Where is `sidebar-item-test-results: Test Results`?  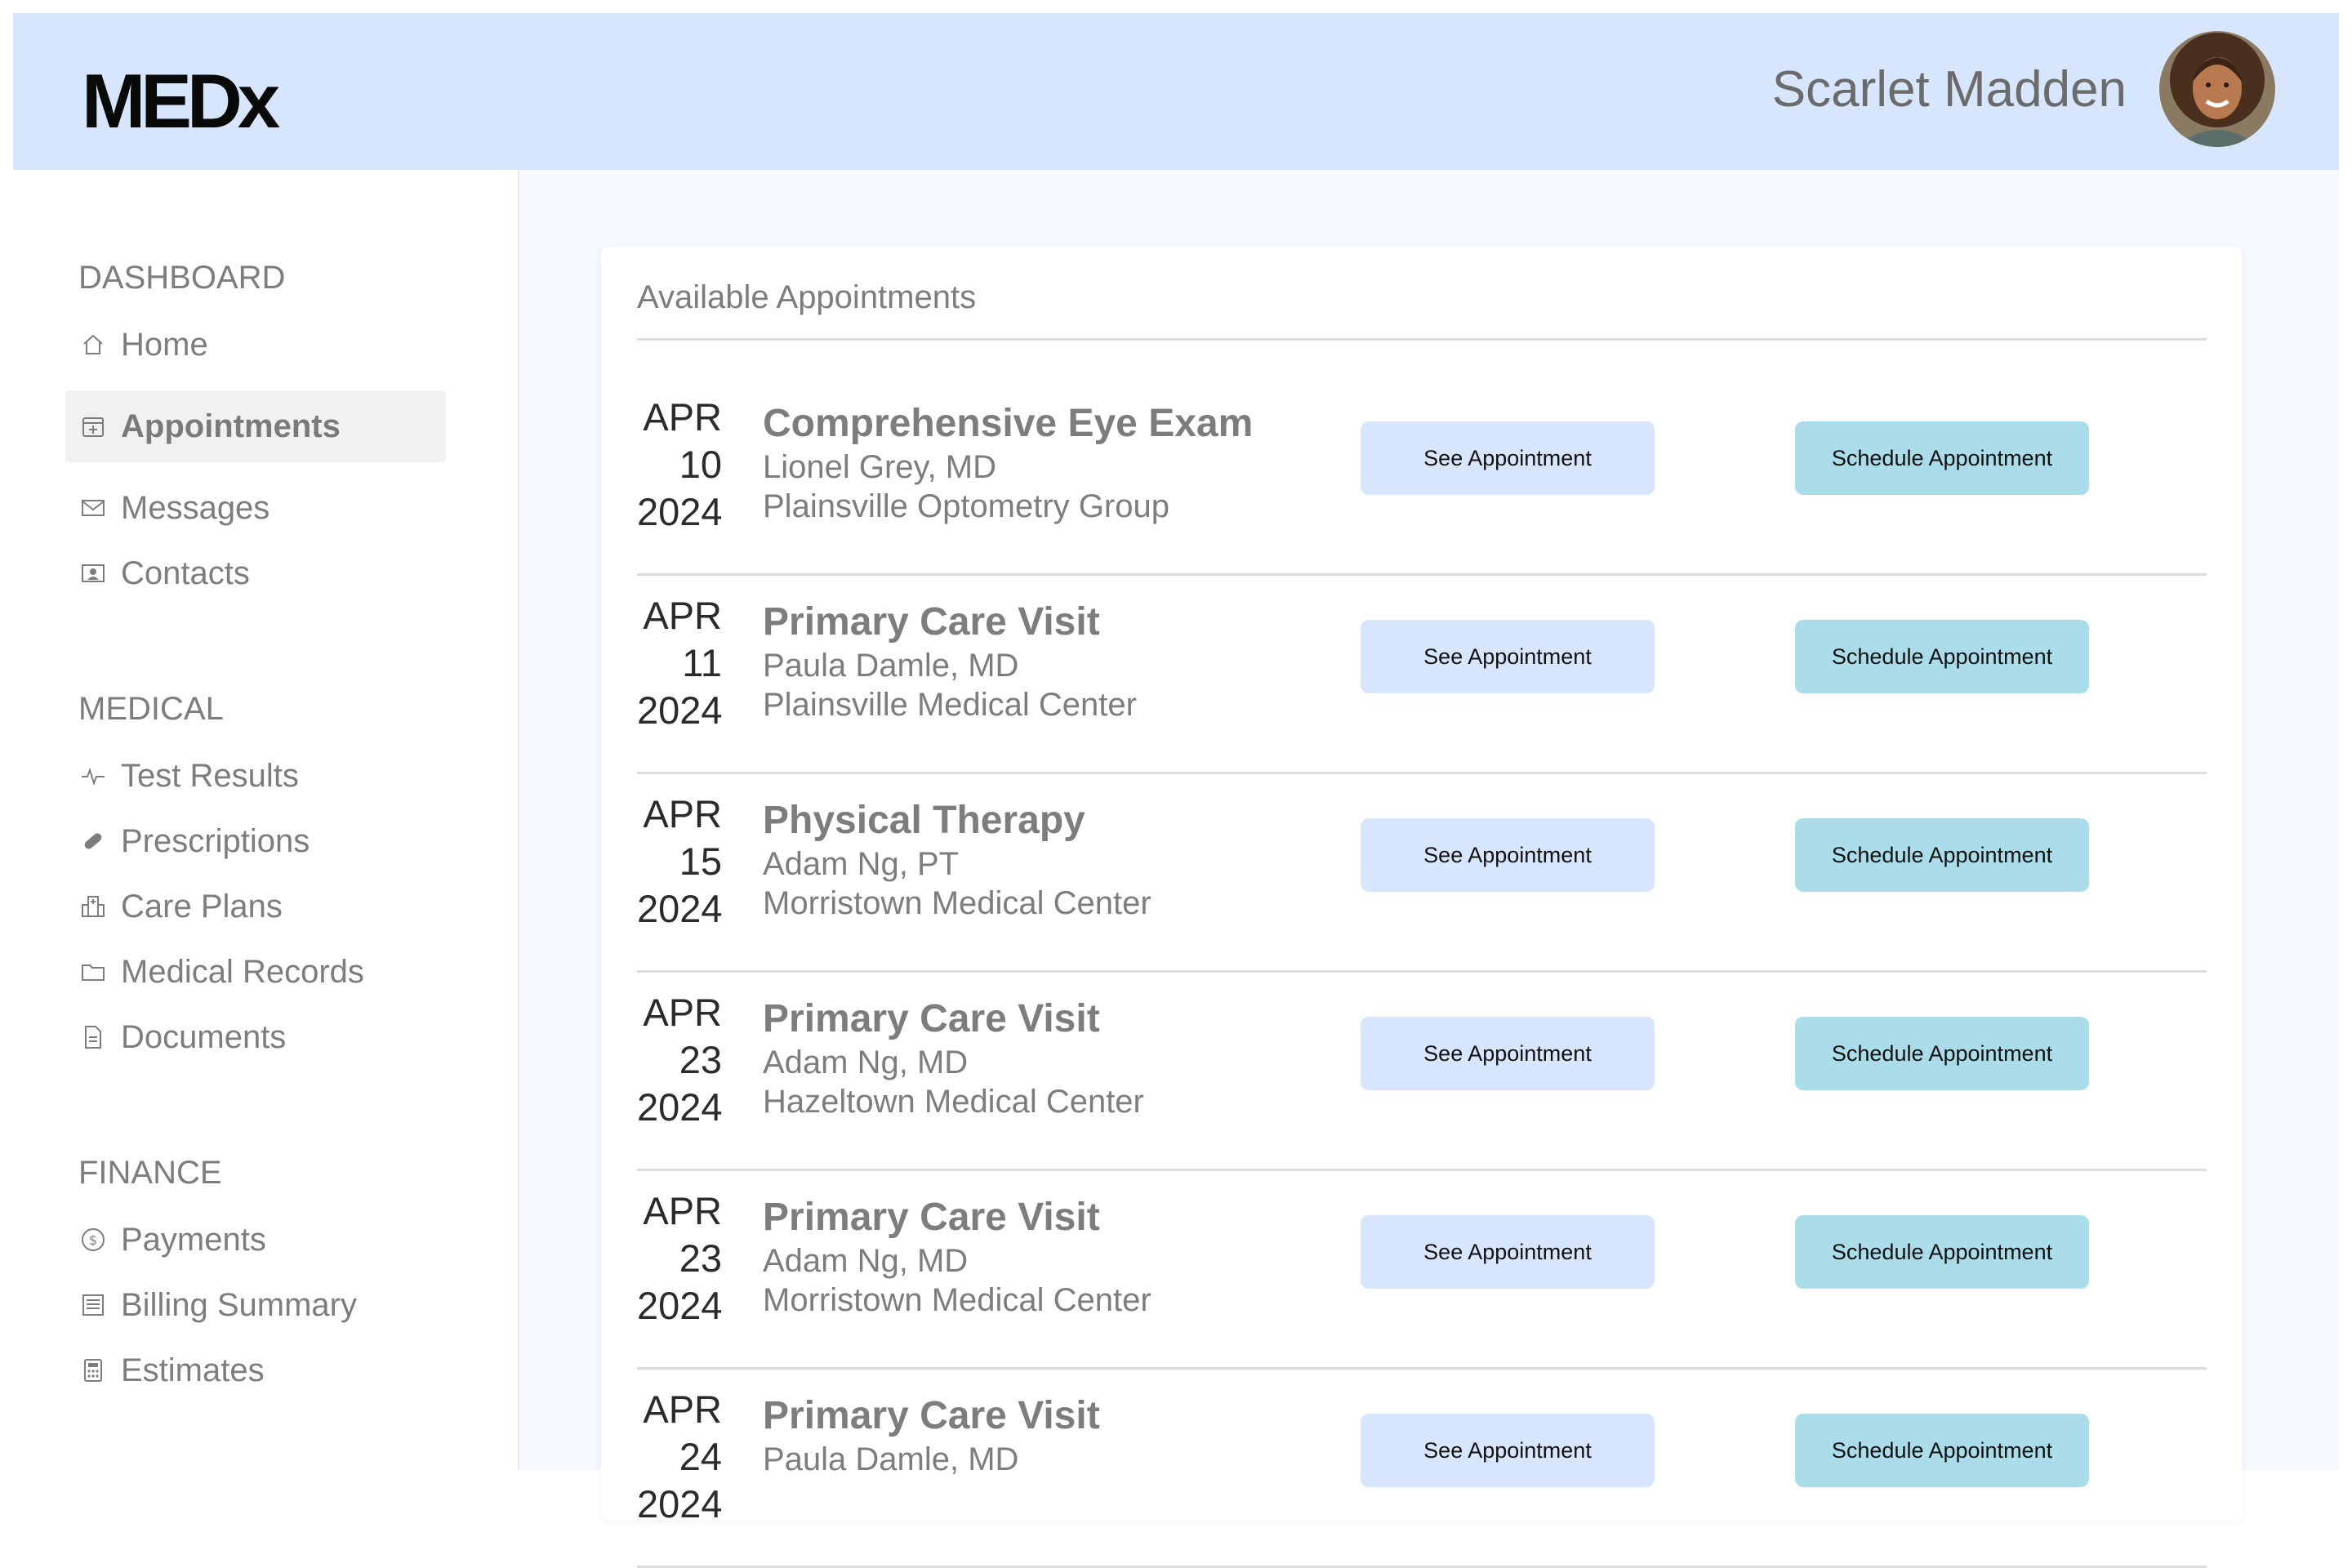
sidebar-item-test-results: Test Results is located at coordinates (256, 776).